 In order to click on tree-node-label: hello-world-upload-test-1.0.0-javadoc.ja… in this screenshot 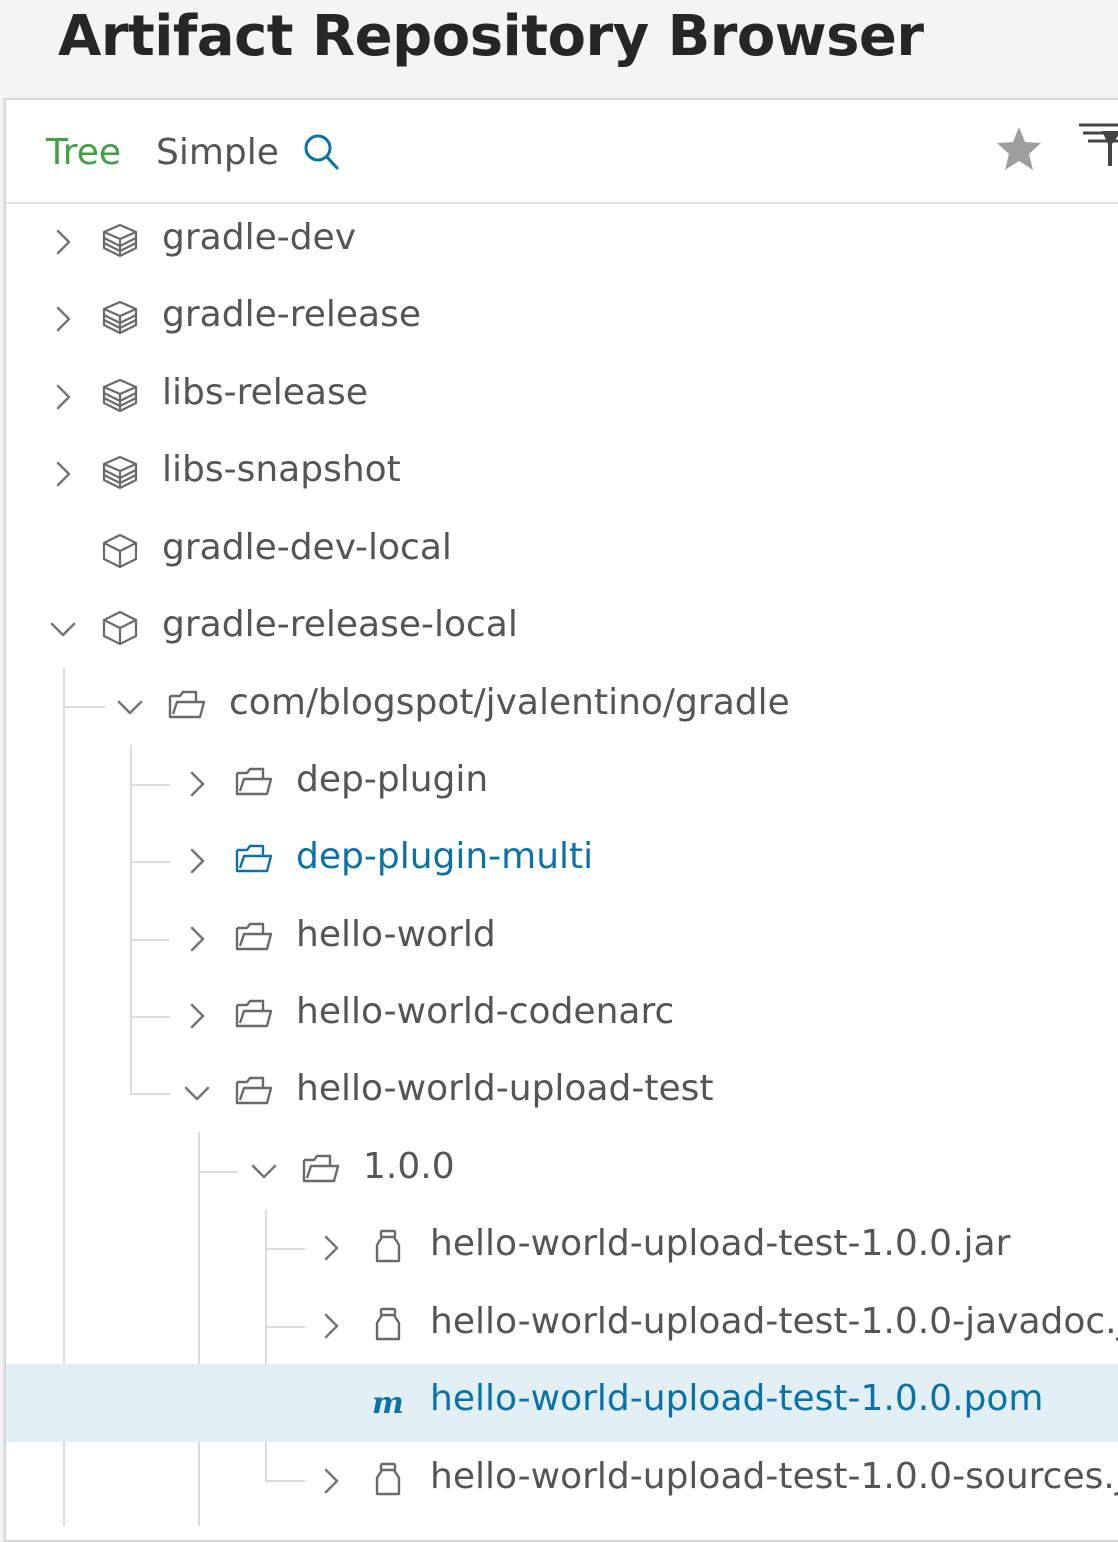, I will do `click(774, 1321)`.